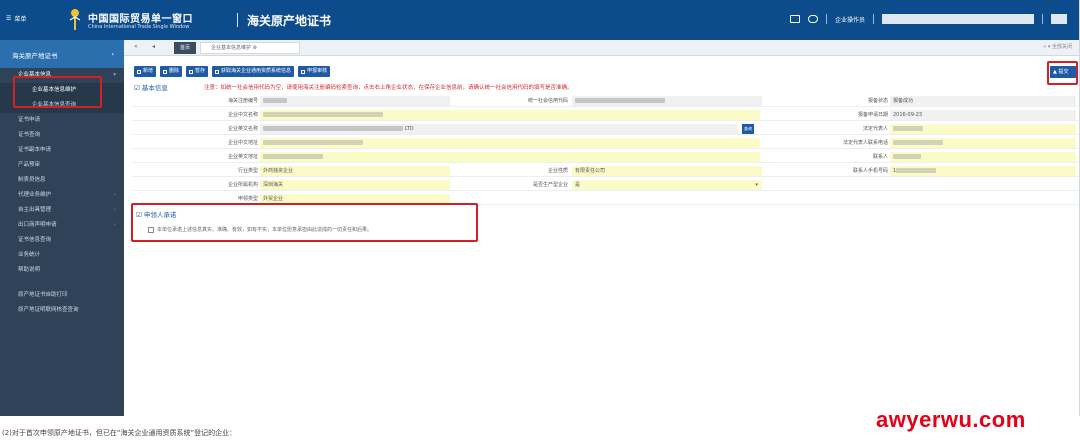 Image resolution: width=1080 pixels, height=446 pixels. What do you see at coordinates (289, 21) in the screenshot?
I see `system-title: 海关原产地证书` at bounding box center [289, 21].